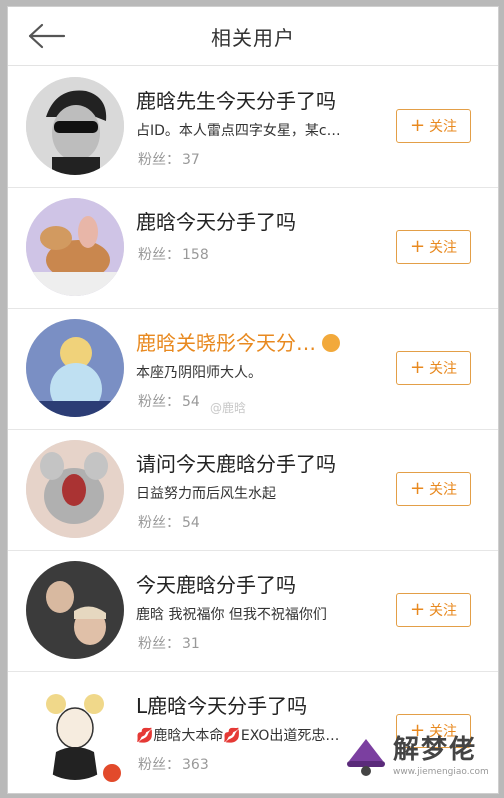  Describe the element at coordinates (231, 615) in the screenshot. I see `user-bio: 鹿晗 我祝福你 但我不祝福你们` at that location.